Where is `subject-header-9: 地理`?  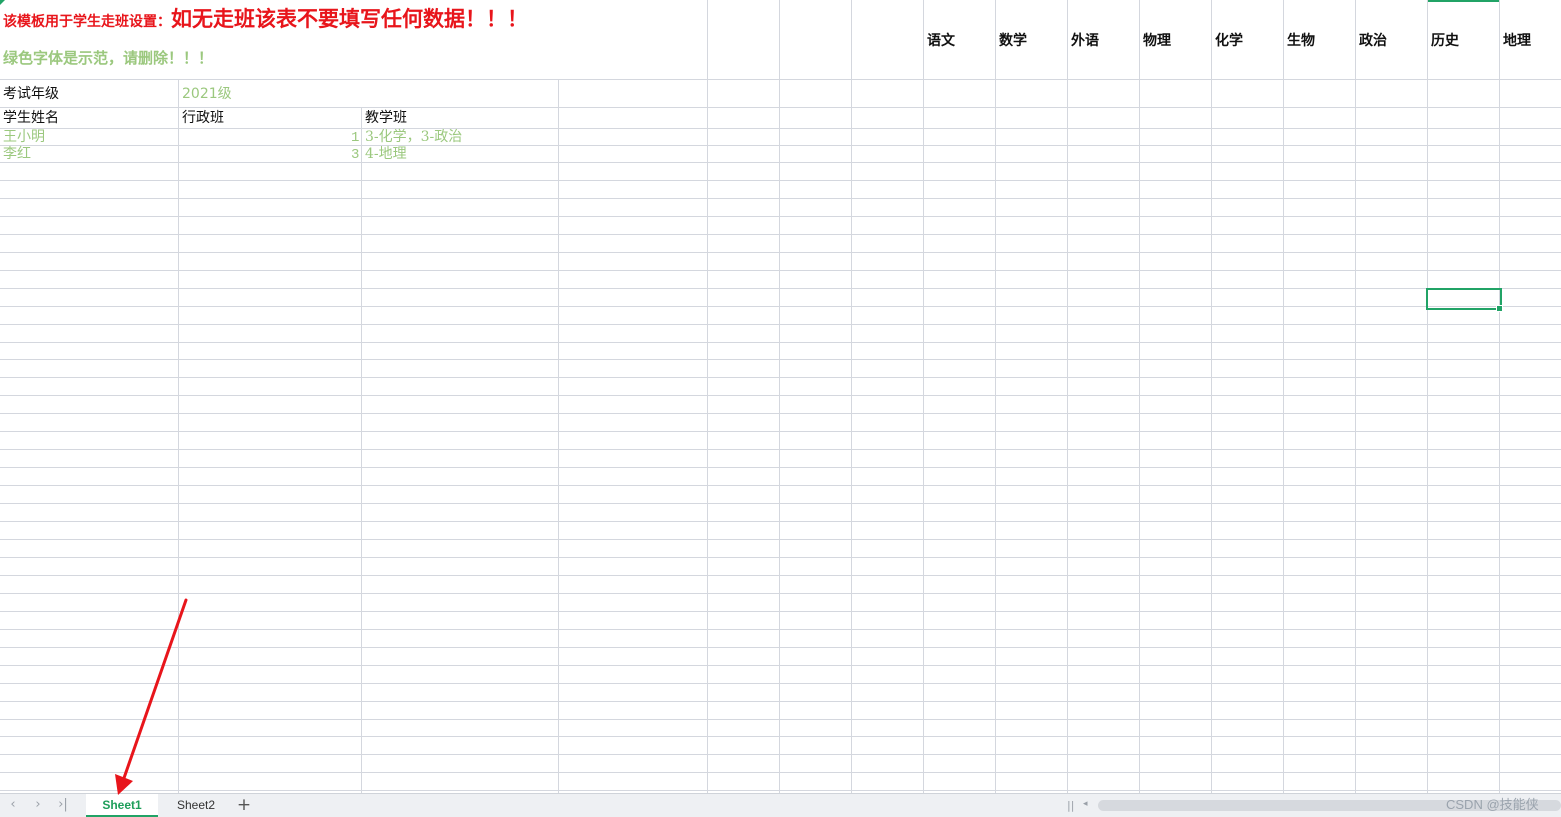
subject-header-9: 地理 is located at coordinates (1517, 41).